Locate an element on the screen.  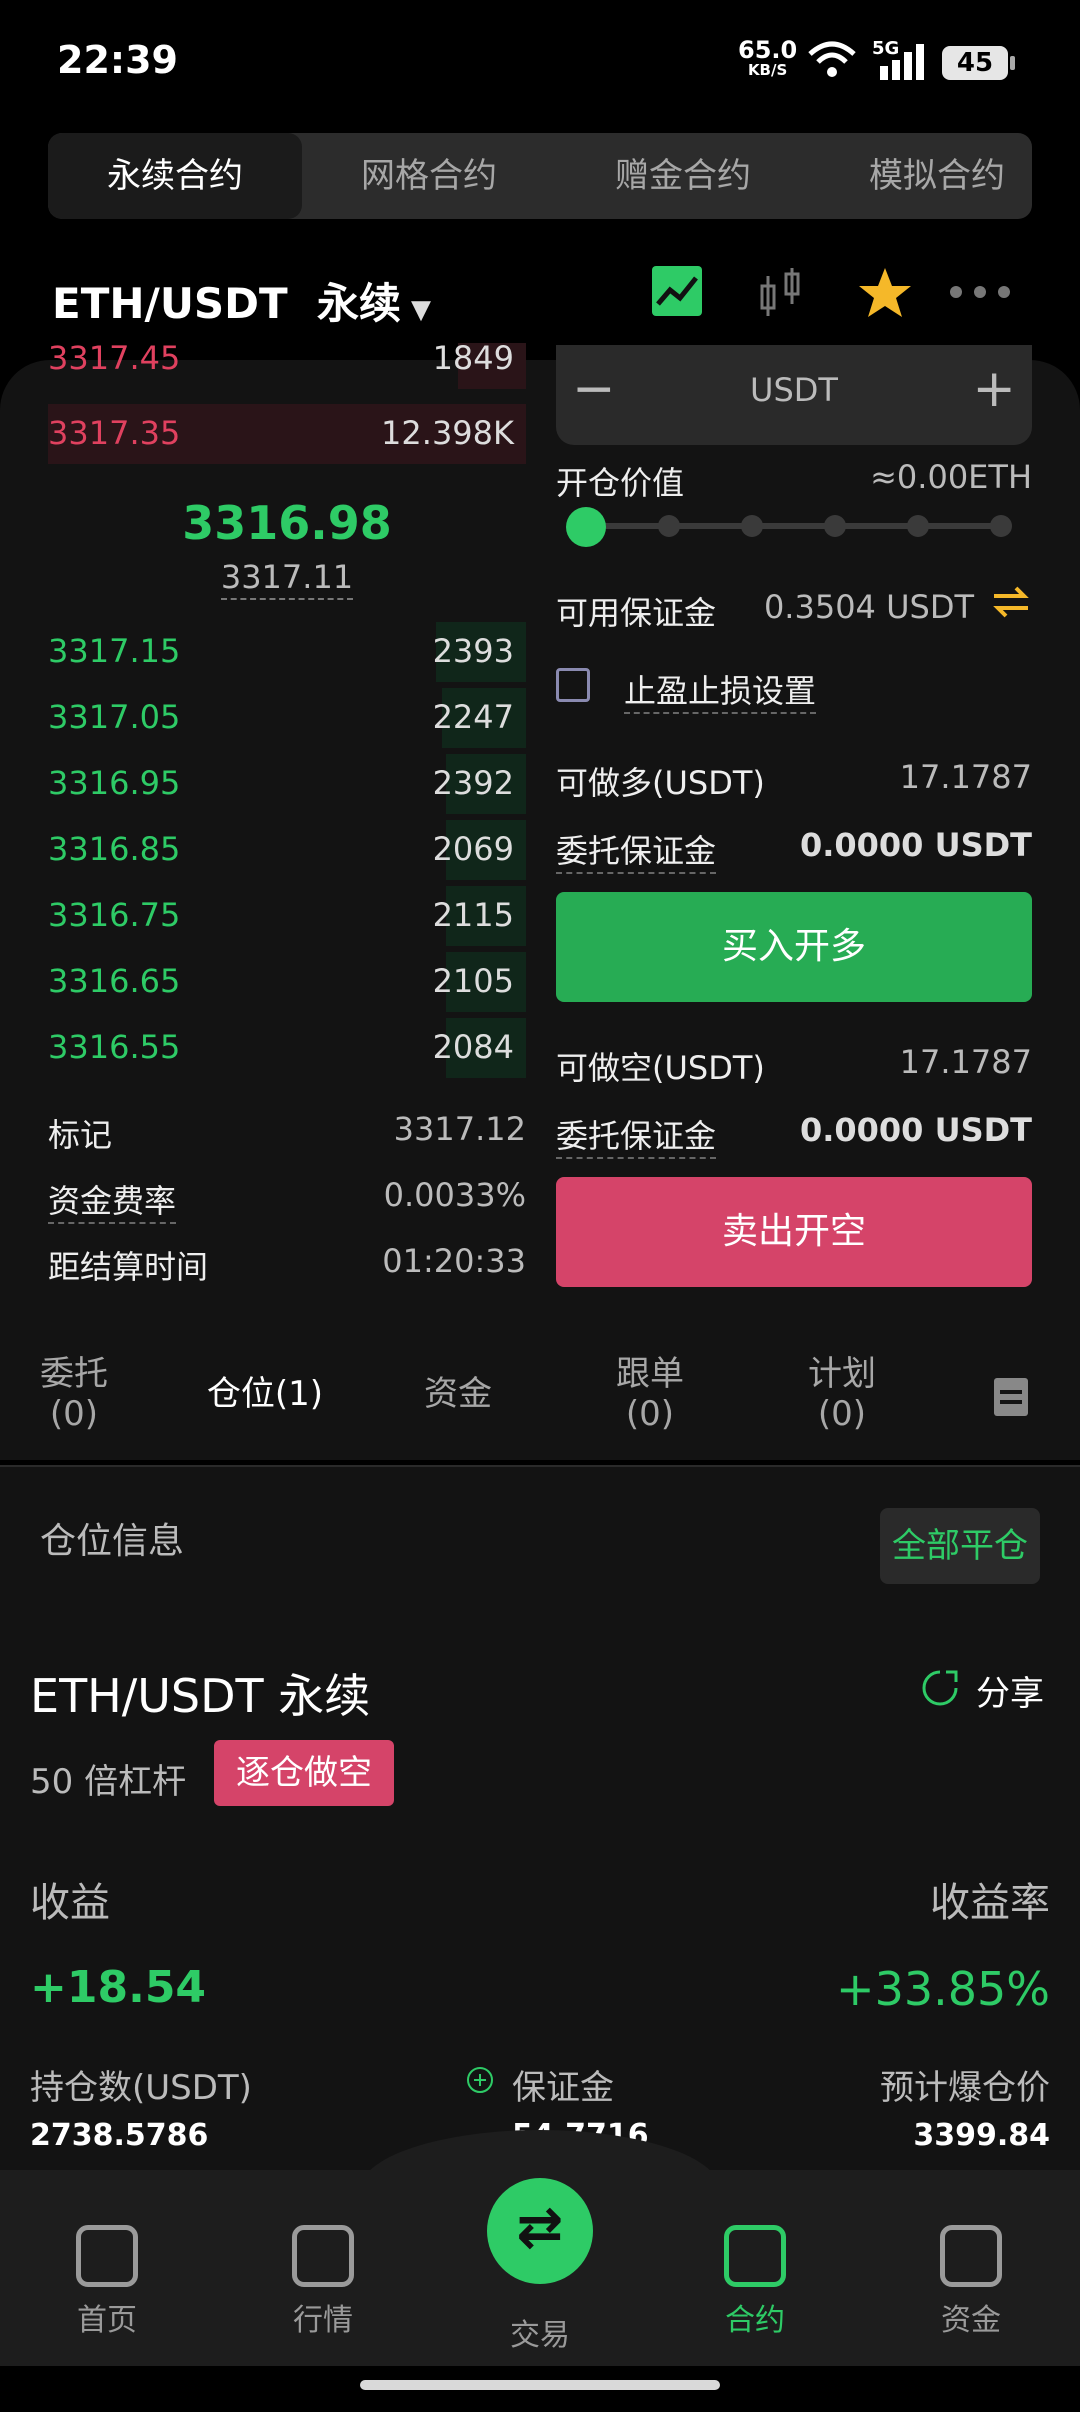
nav-home: 首页 is located at coordinates (107, 2282).